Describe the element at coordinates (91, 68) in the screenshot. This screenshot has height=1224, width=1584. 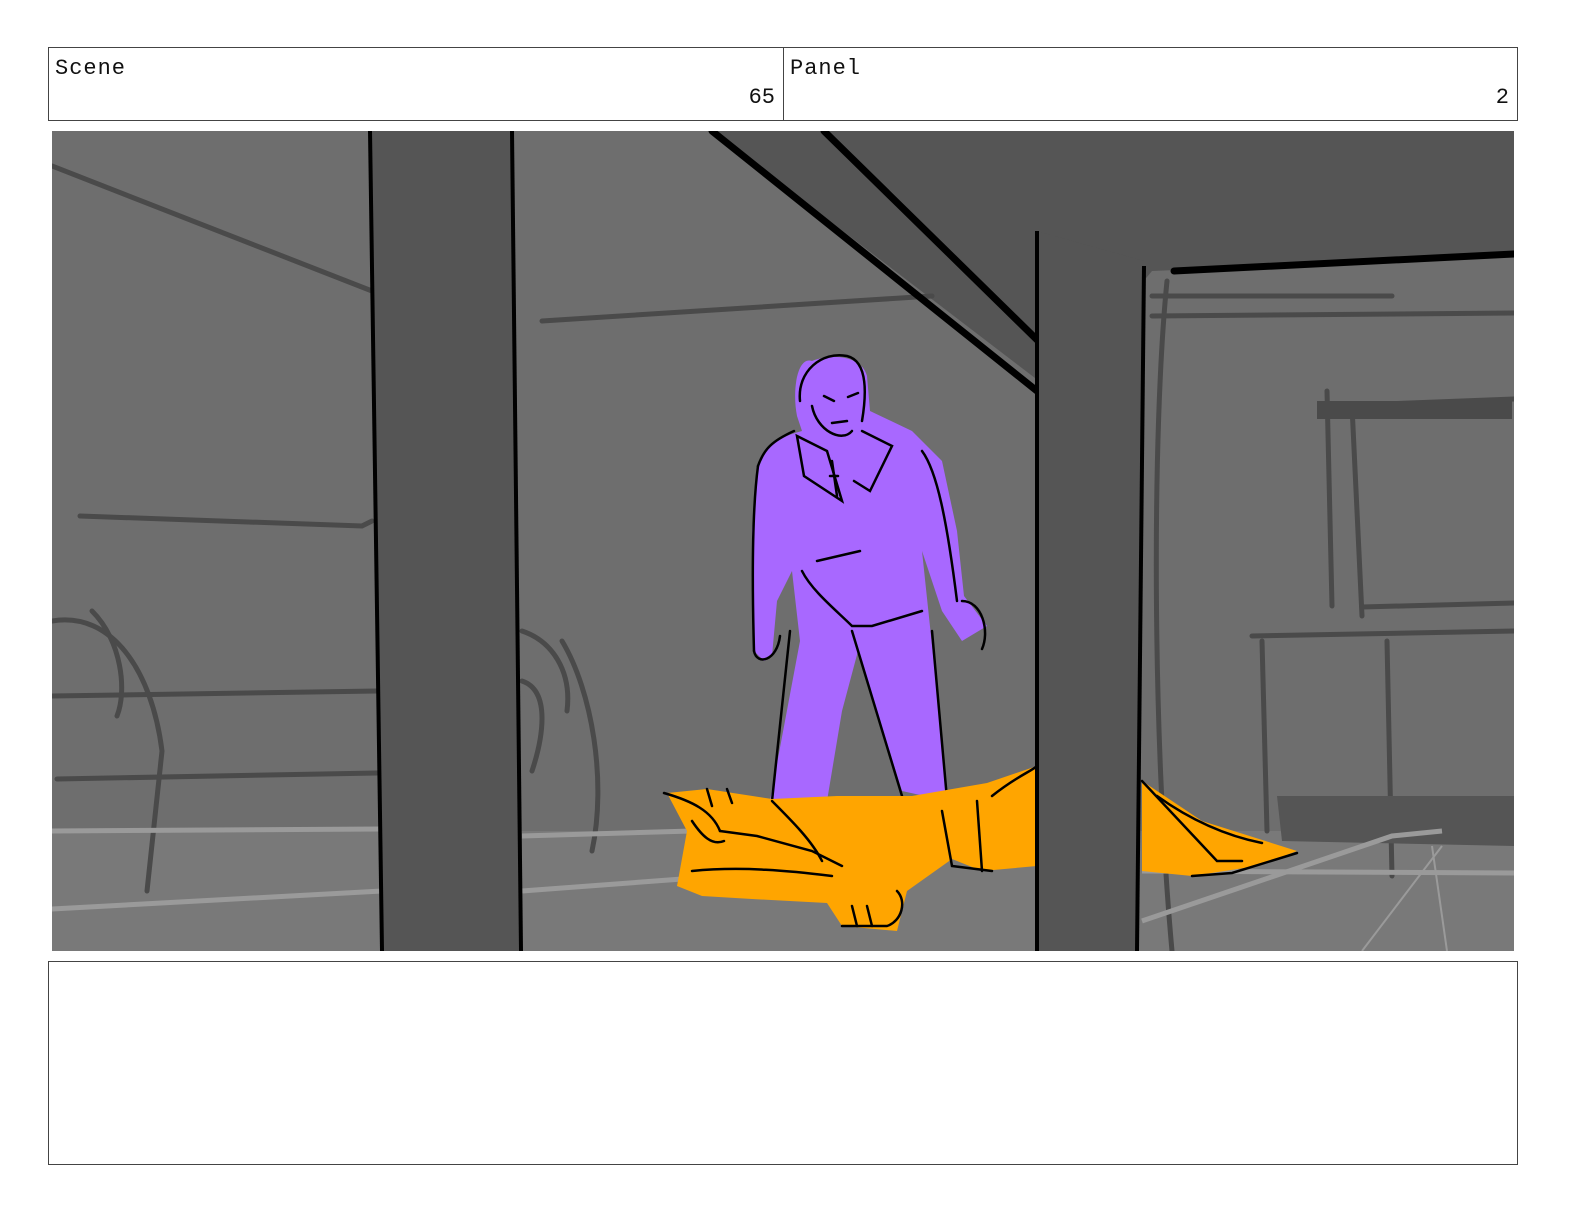
I see `scene-label: Scene` at that location.